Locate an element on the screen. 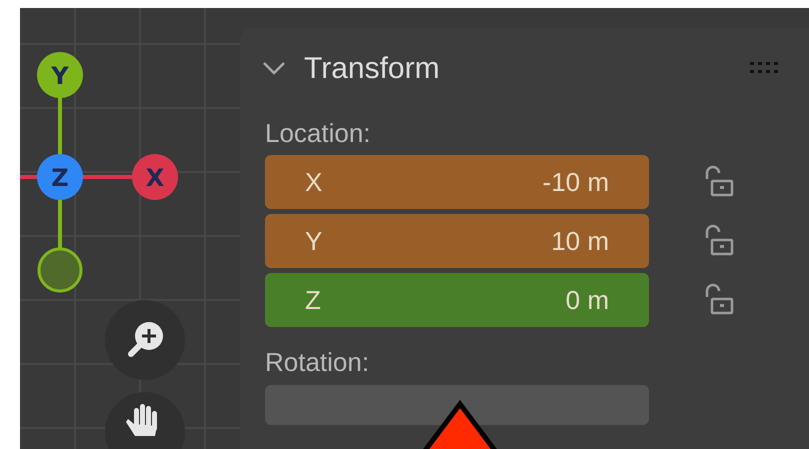 The height and width of the screenshot is (449, 809). axis-gizmo-drawing: Y Z X is located at coordinates (100, 171).